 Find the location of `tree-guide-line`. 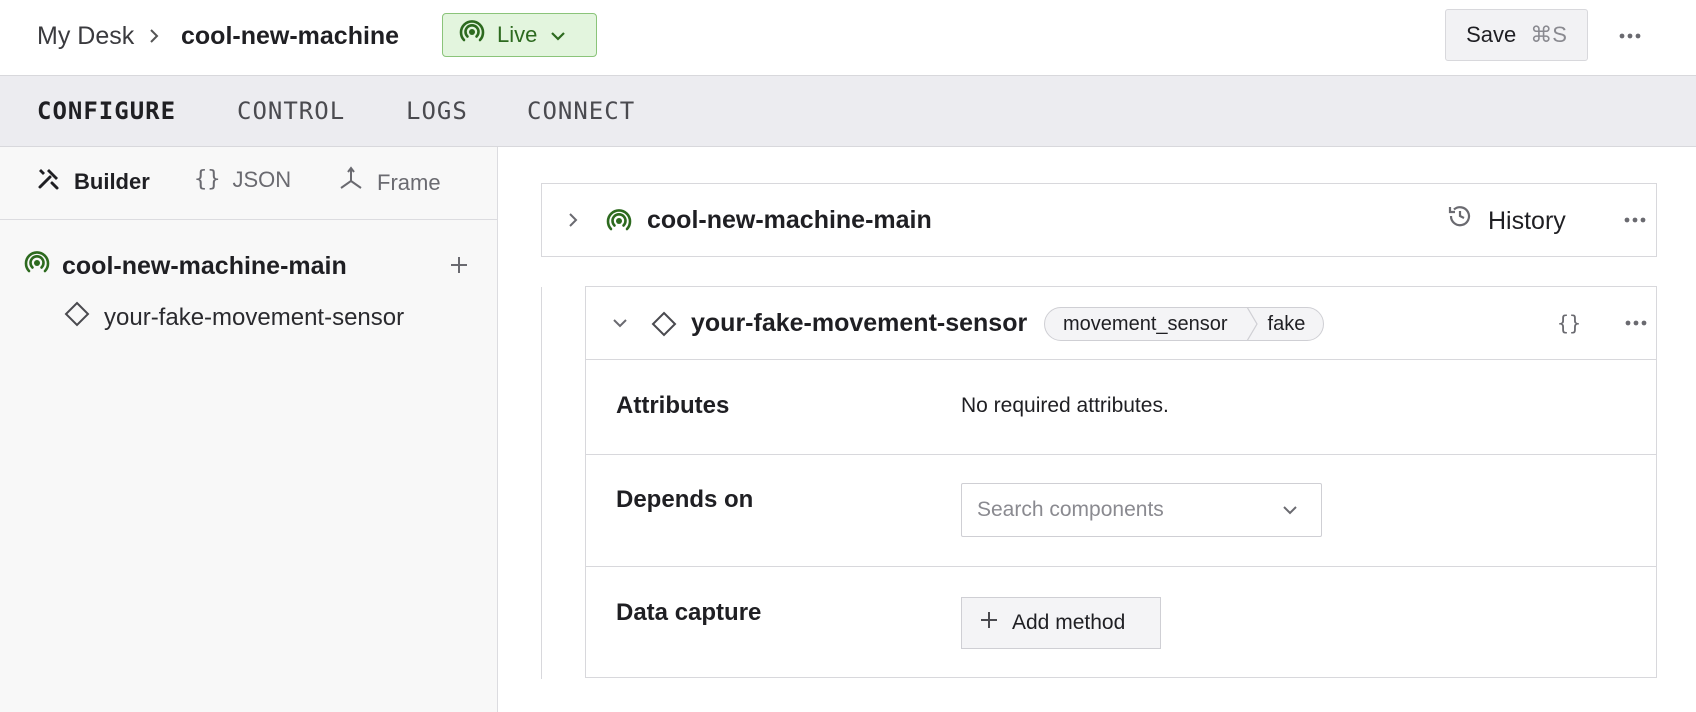

tree-guide-line is located at coordinates (541, 483).